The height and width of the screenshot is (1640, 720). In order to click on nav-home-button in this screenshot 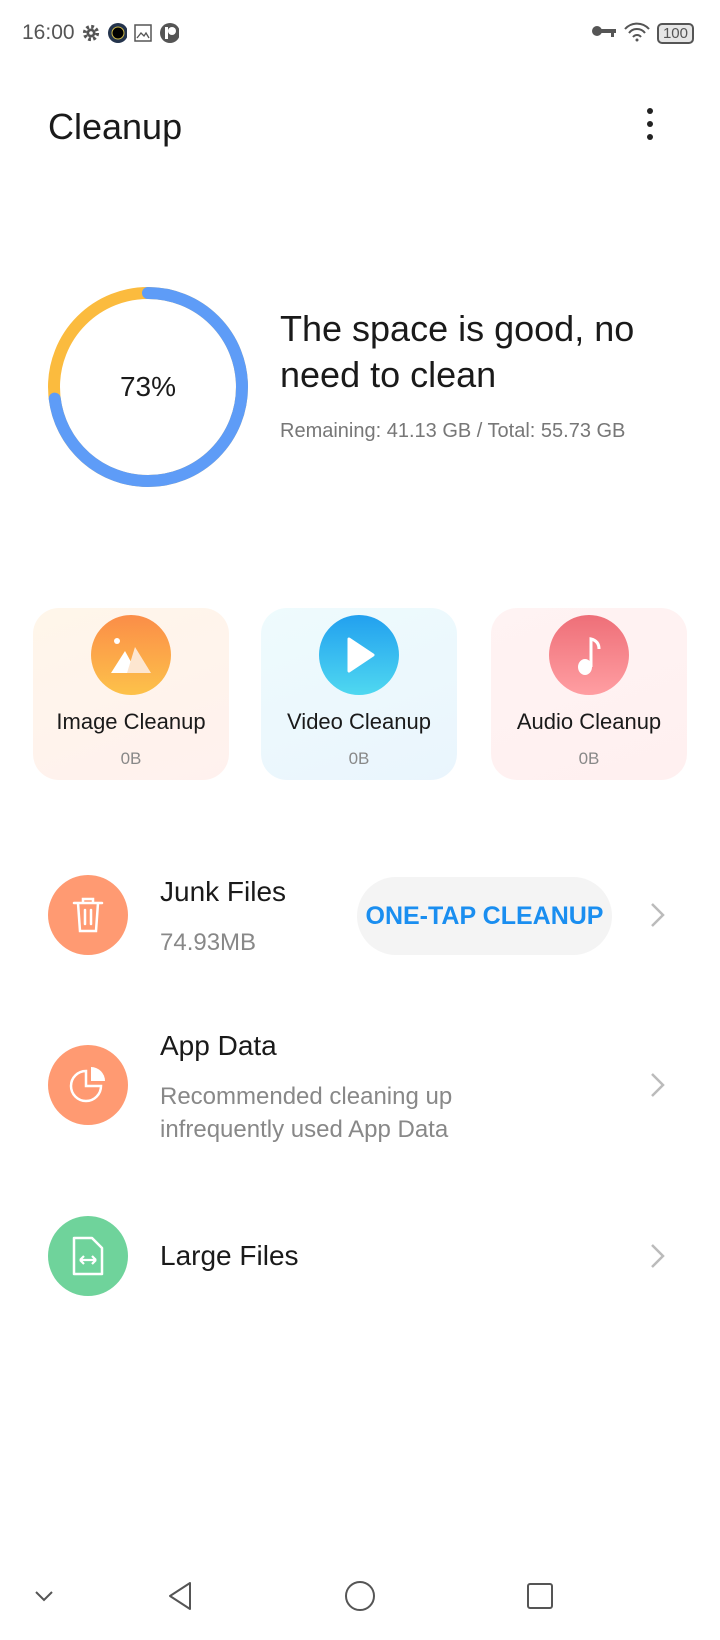, I will do `click(360, 1596)`.